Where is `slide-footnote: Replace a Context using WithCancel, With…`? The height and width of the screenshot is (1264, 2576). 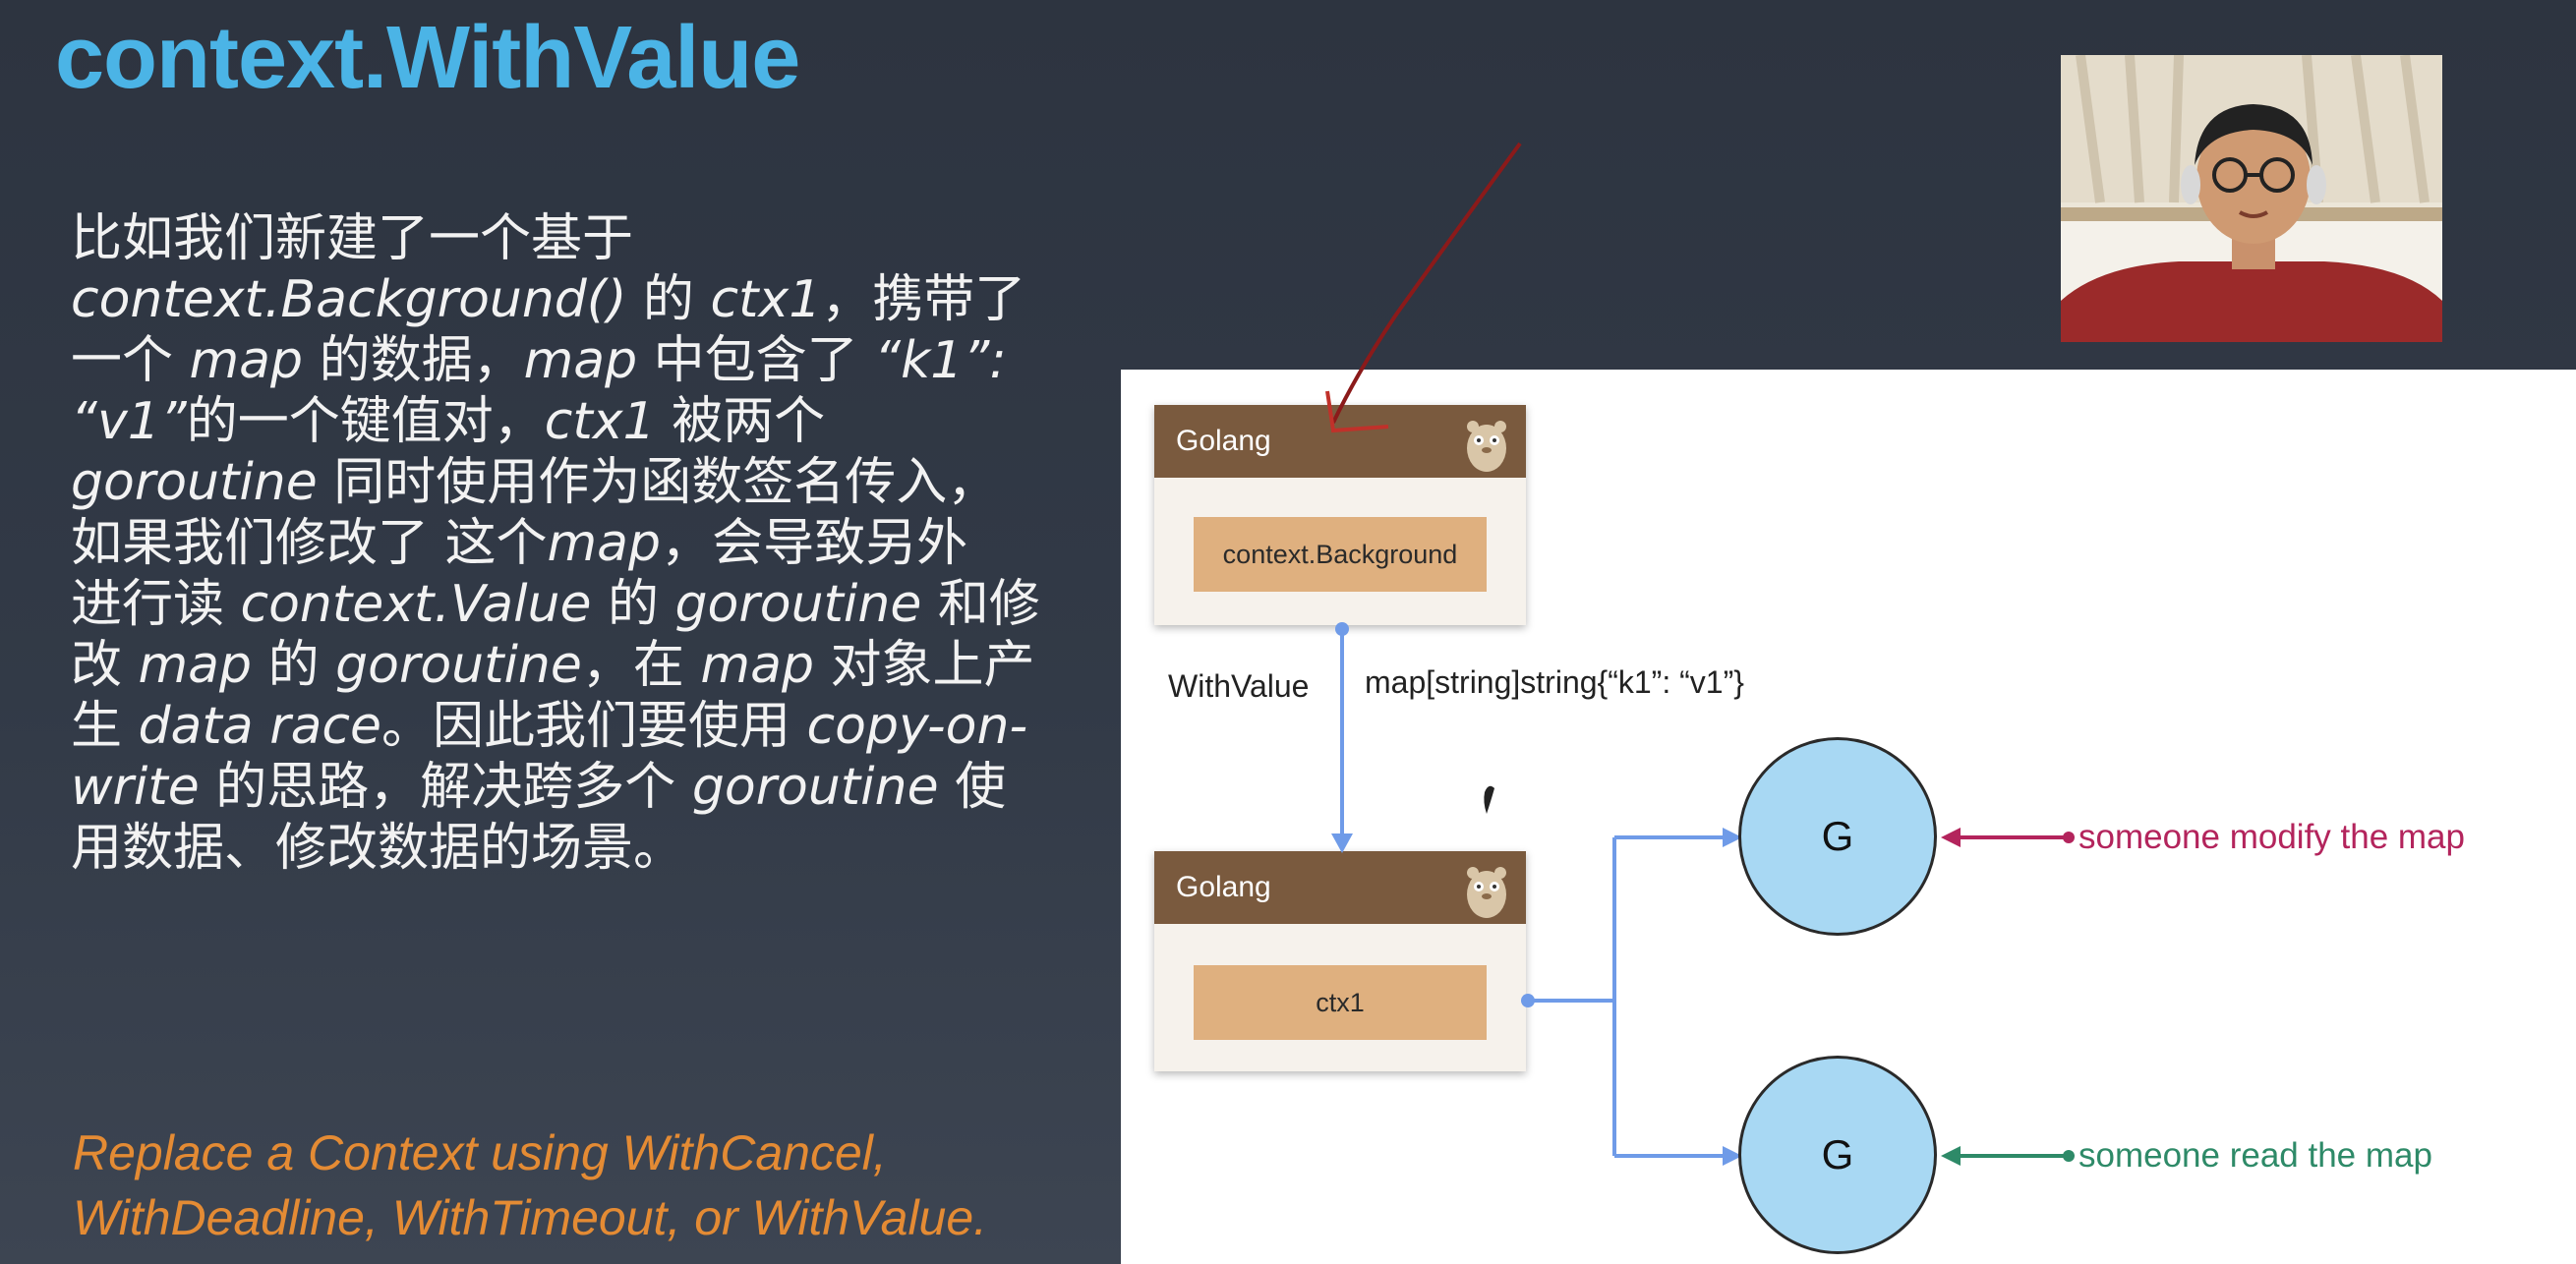
slide-footnote: Replace a Context using WithCancel, With… is located at coordinates (589, 1185).